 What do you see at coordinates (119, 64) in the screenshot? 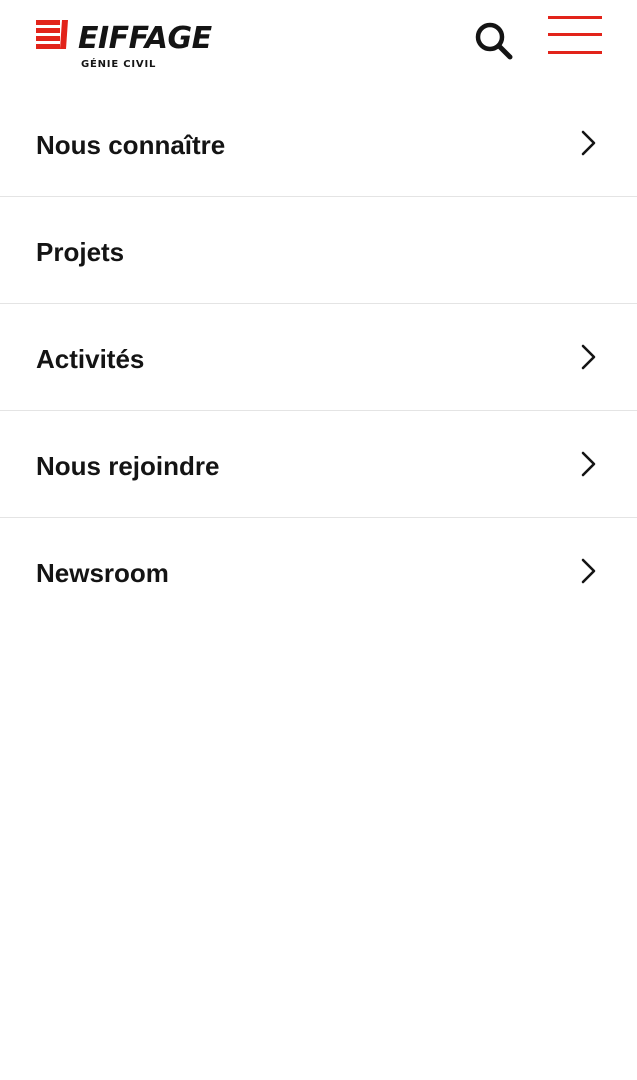
I see `logo-subtitle: GÉNIE CIVIL` at bounding box center [119, 64].